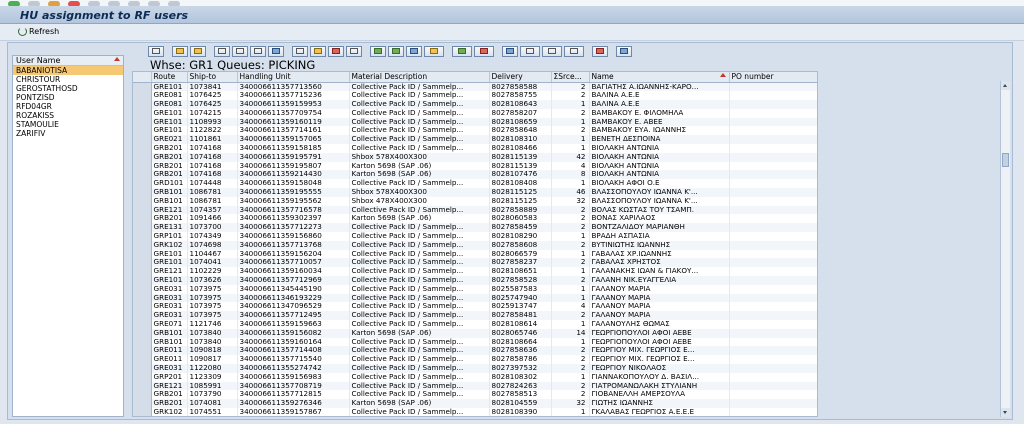 The width and height of the screenshot is (1024, 424). Describe the element at coordinates (354, 51) in the screenshot. I see `undo-button` at that location.